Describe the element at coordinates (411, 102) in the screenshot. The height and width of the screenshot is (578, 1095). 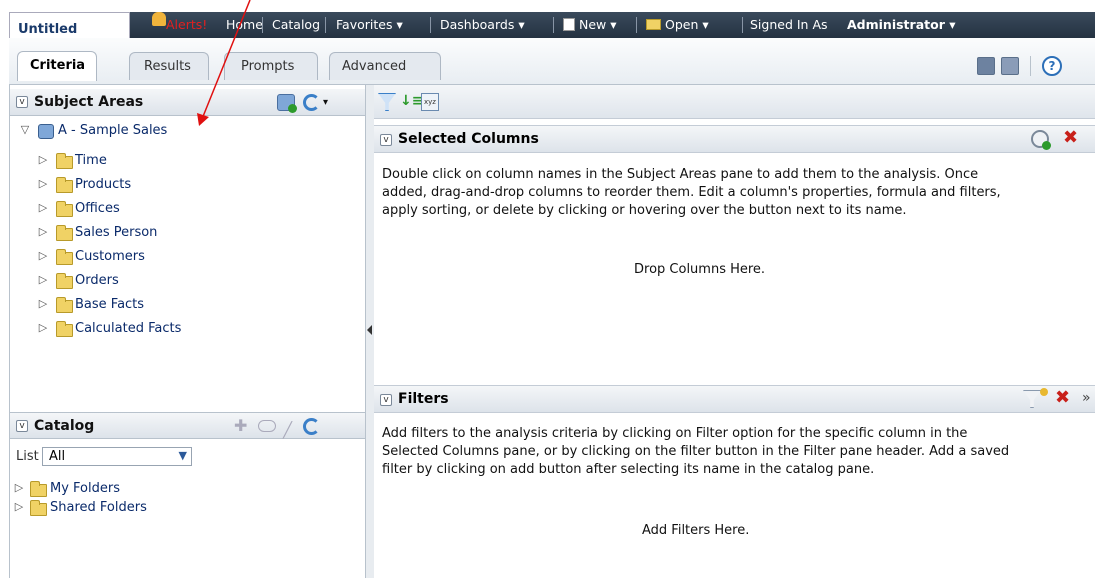
I see `sort-icon: ↓≡` at that location.